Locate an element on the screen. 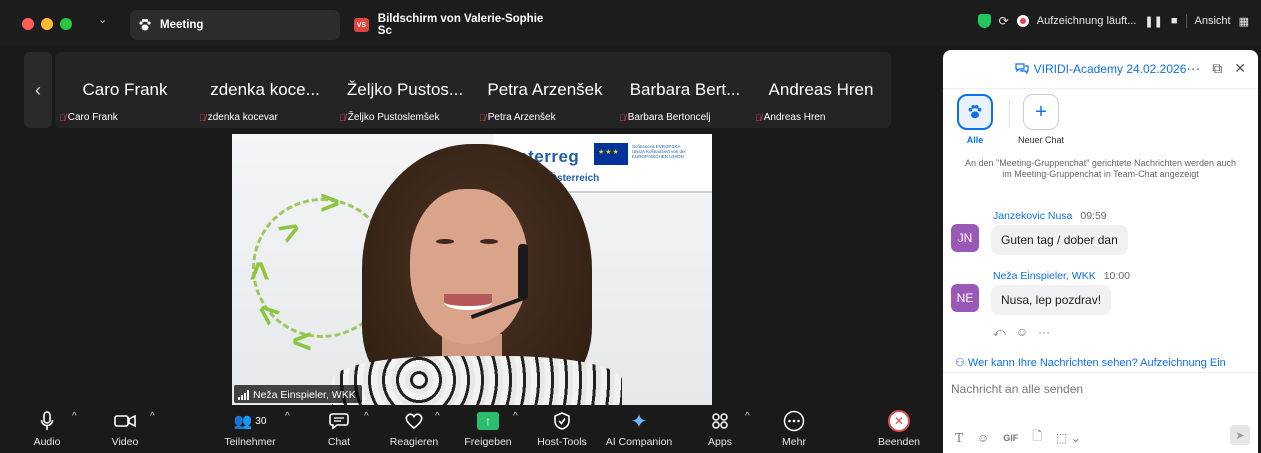 The width and height of the screenshot is (1261, 453). stop-icon: ■ is located at coordinates (1174, 21).